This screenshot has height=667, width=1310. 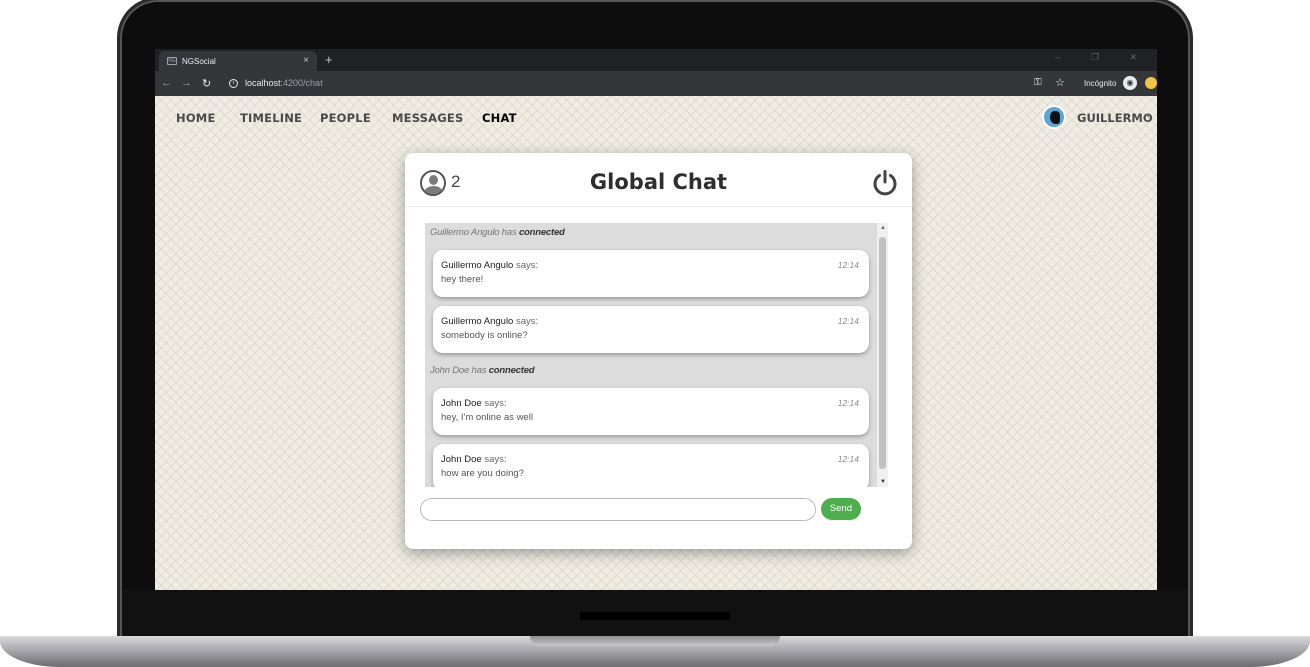 What do you see at coordinates (1054, 117) in the screenshot?
I see `avatar` at bounding box center [1054, 117].